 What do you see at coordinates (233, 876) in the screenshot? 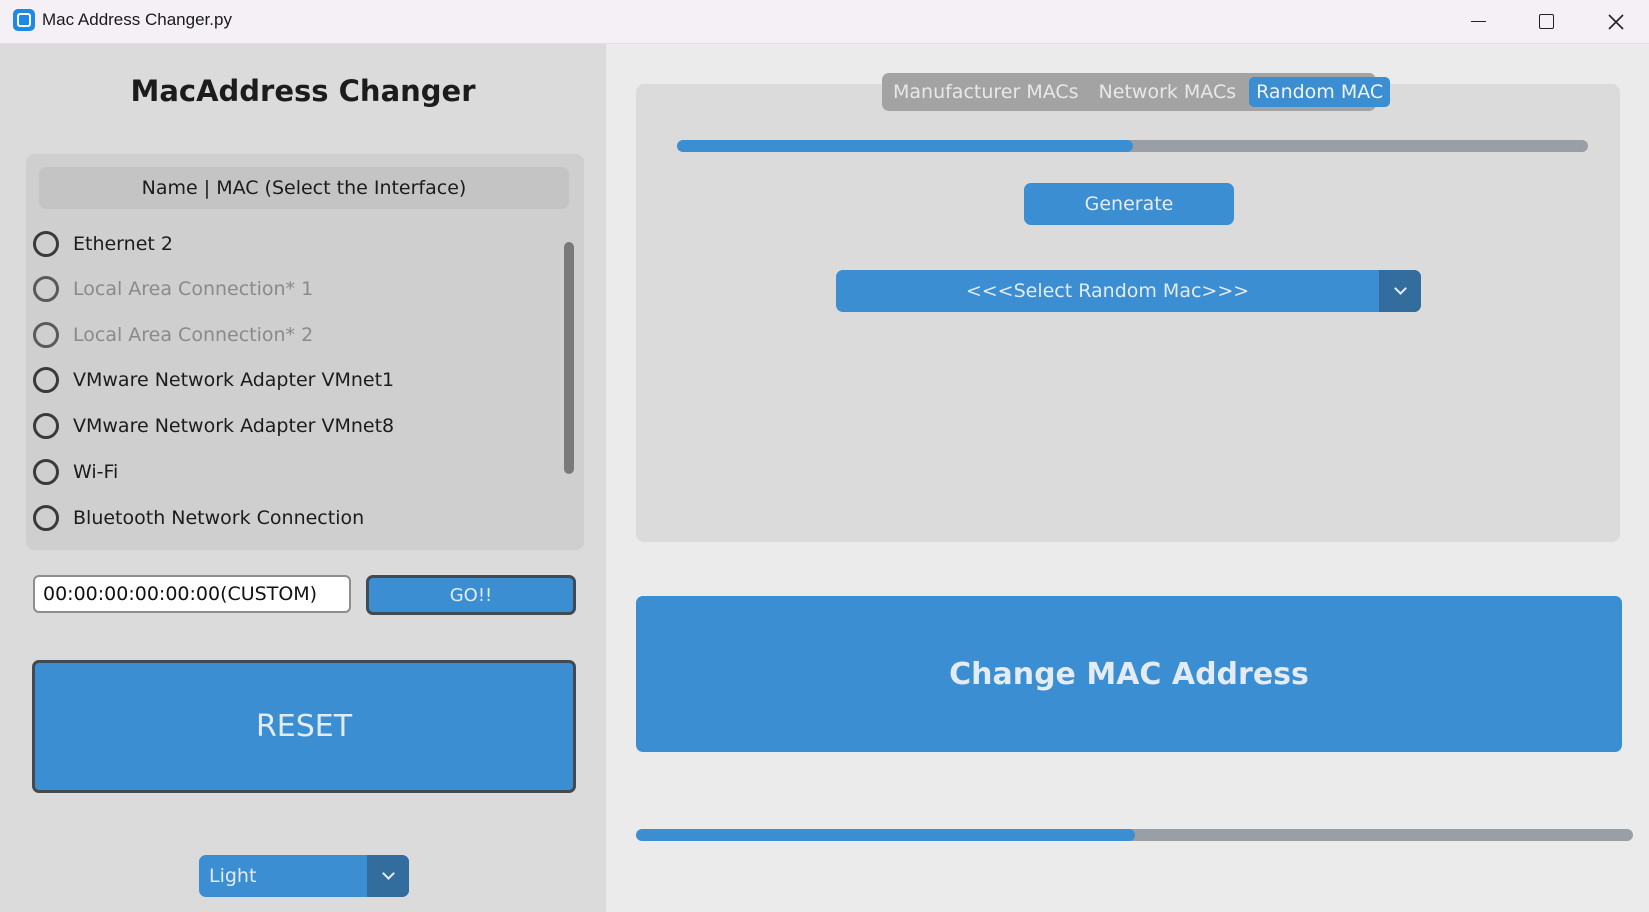
I see `theme-select-value: Light` at bounding box center [233, 876].